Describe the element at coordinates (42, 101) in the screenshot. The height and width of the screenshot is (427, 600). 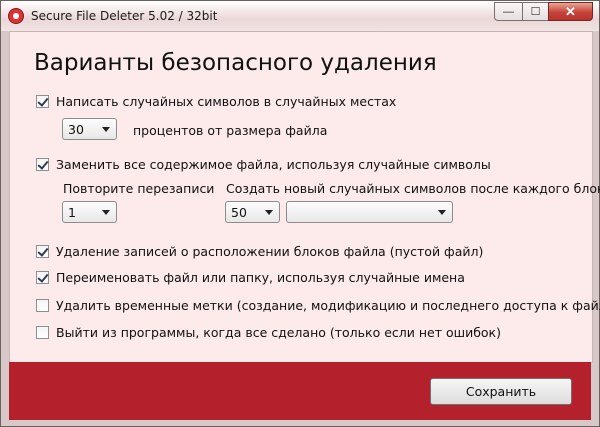
I see `random-chars-checkbox` at that location.